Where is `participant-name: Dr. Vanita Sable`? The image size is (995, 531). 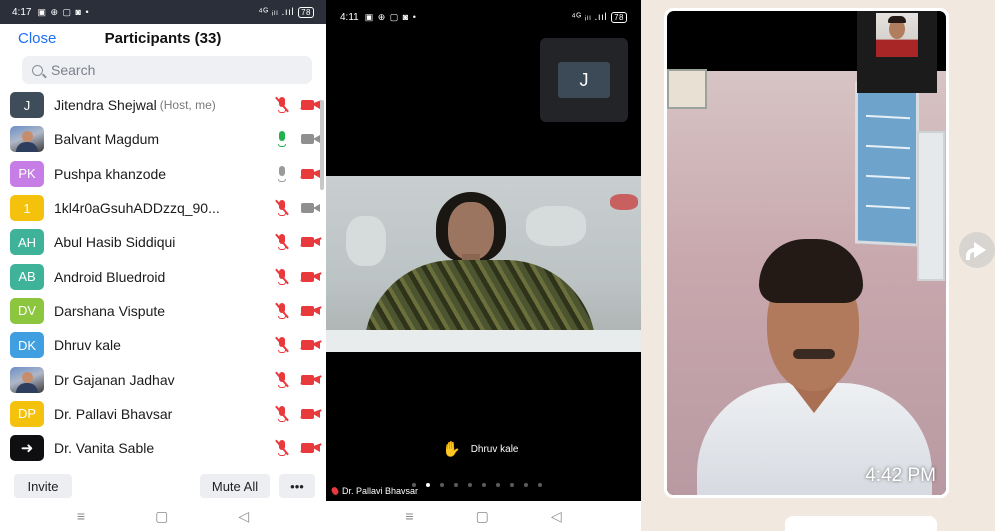
participant-name: Dr. Vanita Sable is located at coordinates (104, 448).